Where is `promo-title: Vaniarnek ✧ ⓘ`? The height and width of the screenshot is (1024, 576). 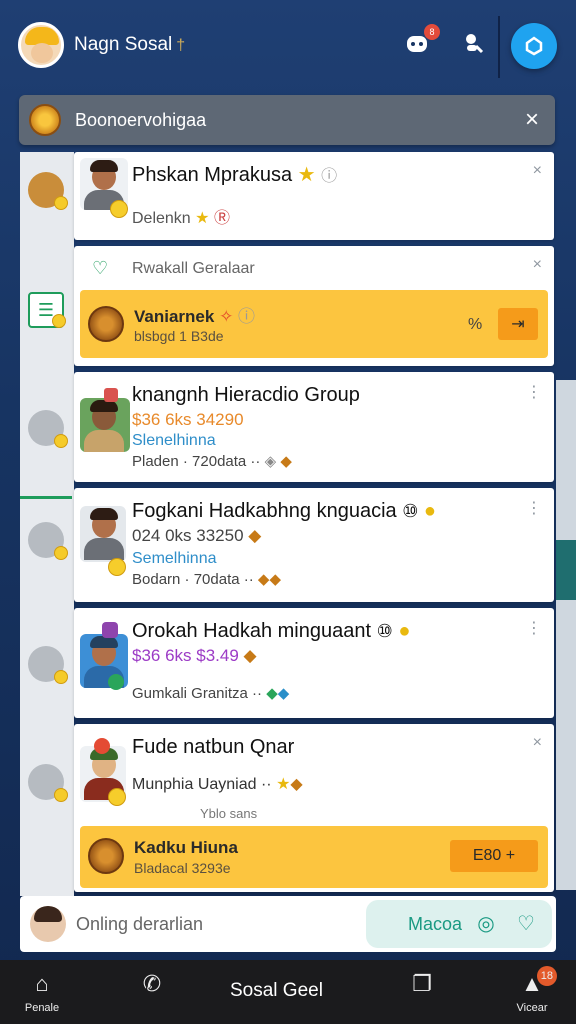 promo-title: Vaniarnek ✧ ⓘ is located at coordinates (195, 316).